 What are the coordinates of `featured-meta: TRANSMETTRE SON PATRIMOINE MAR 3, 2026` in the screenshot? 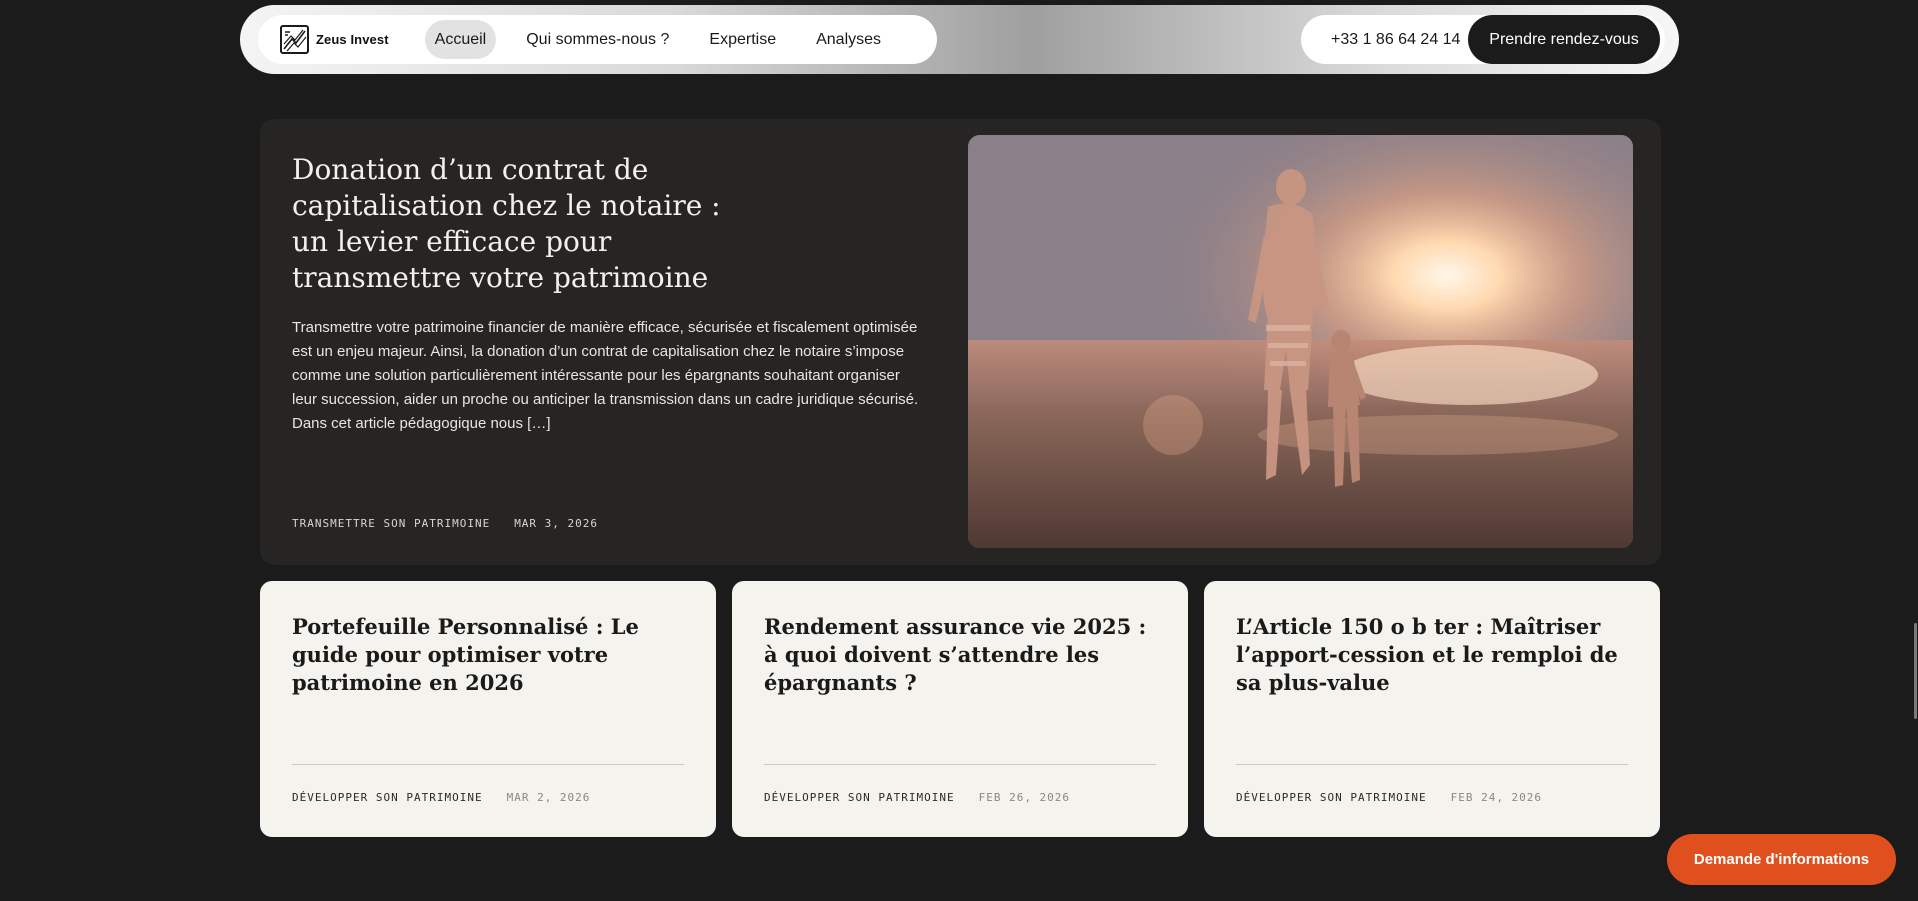 It's located at (445, 523).